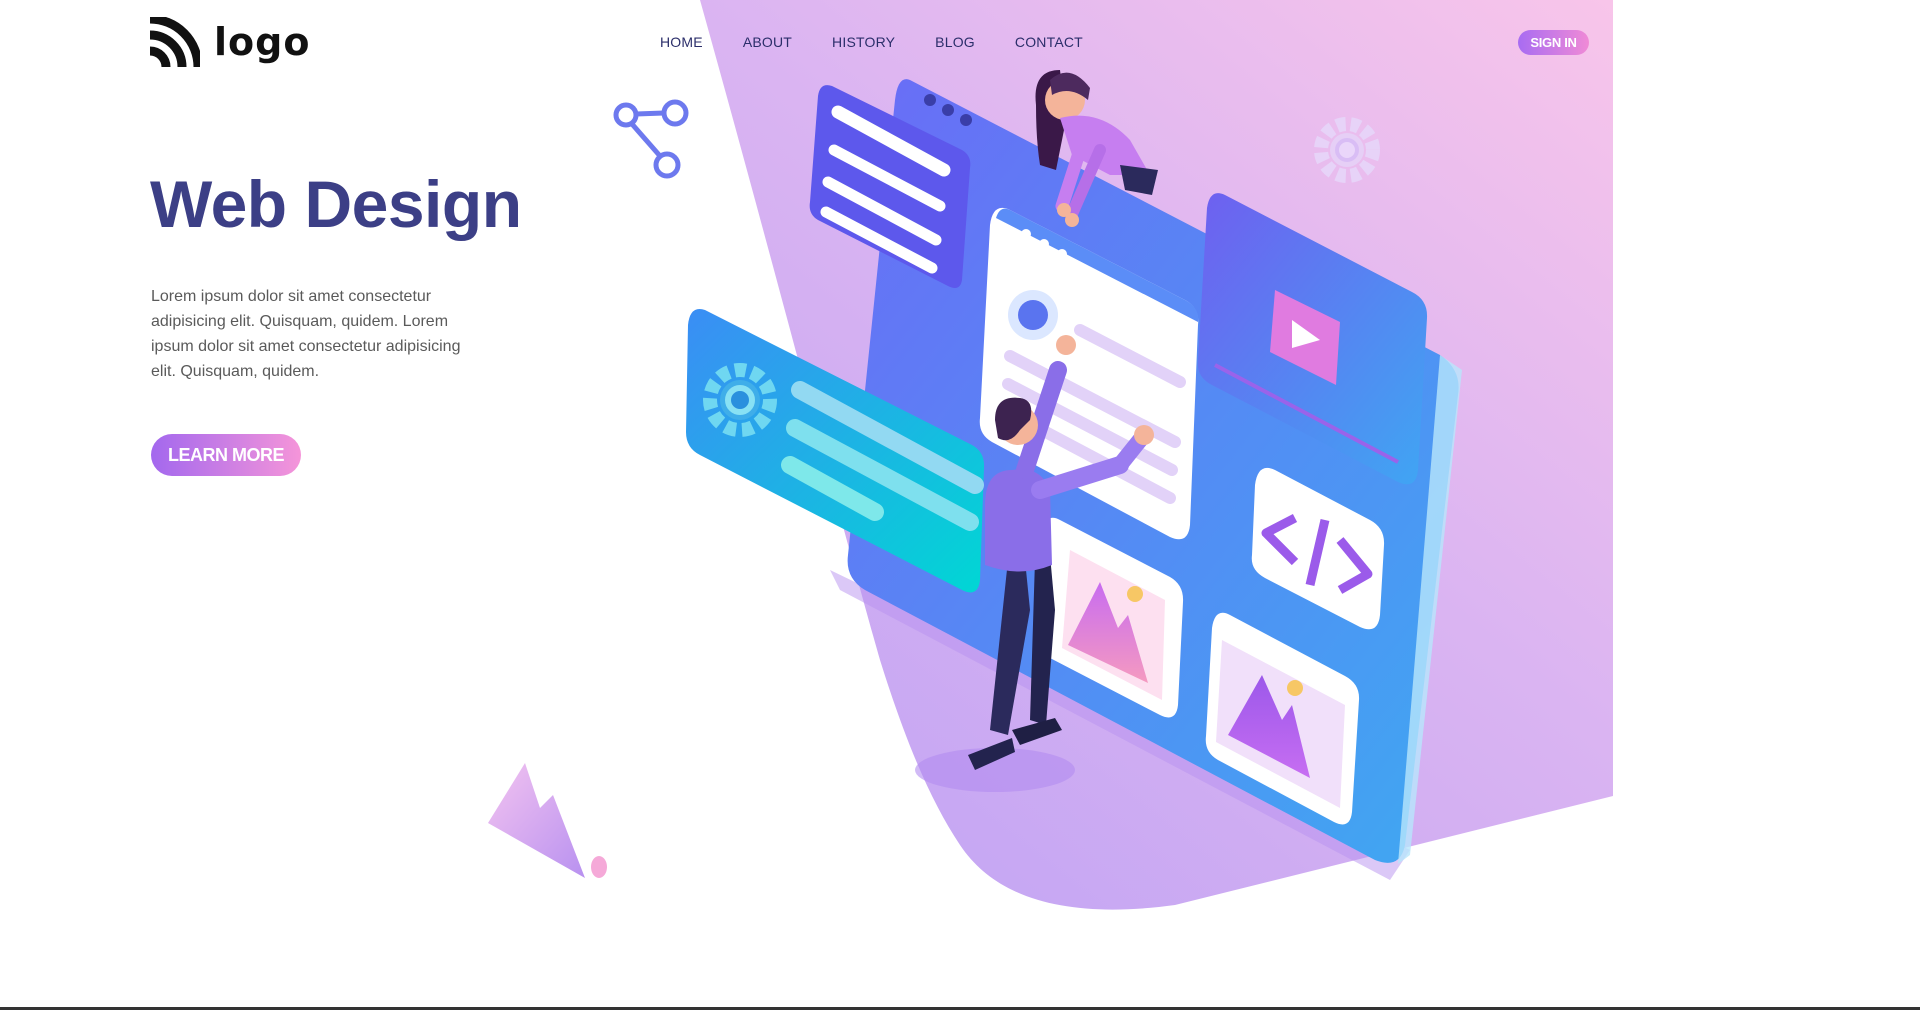  What do you see at coordinates (547, 820) in the screenshot?
I see `mountain-decoration` at bounding box center [547, 820].